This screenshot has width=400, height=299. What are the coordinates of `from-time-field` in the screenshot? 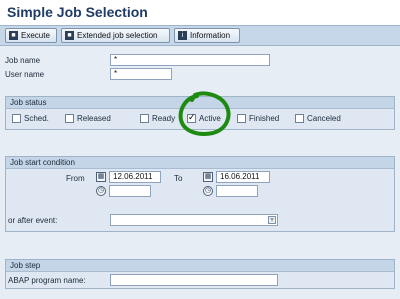 It's located at (130, 191).